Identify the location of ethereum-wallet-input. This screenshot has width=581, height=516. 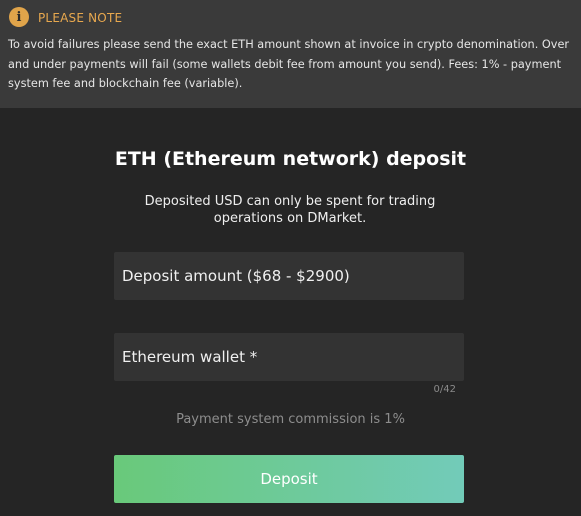
(289, 357).